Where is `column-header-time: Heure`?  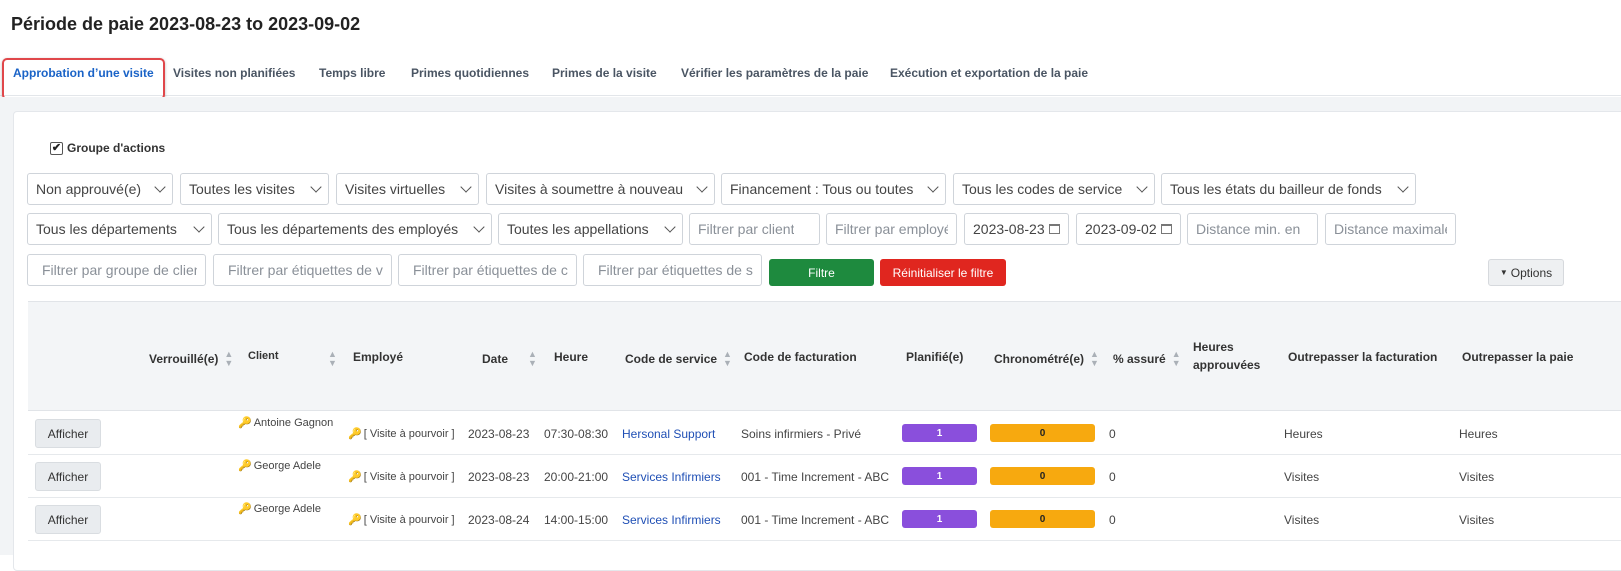 column-header-time: Heure is located at coordinates (571, 357).